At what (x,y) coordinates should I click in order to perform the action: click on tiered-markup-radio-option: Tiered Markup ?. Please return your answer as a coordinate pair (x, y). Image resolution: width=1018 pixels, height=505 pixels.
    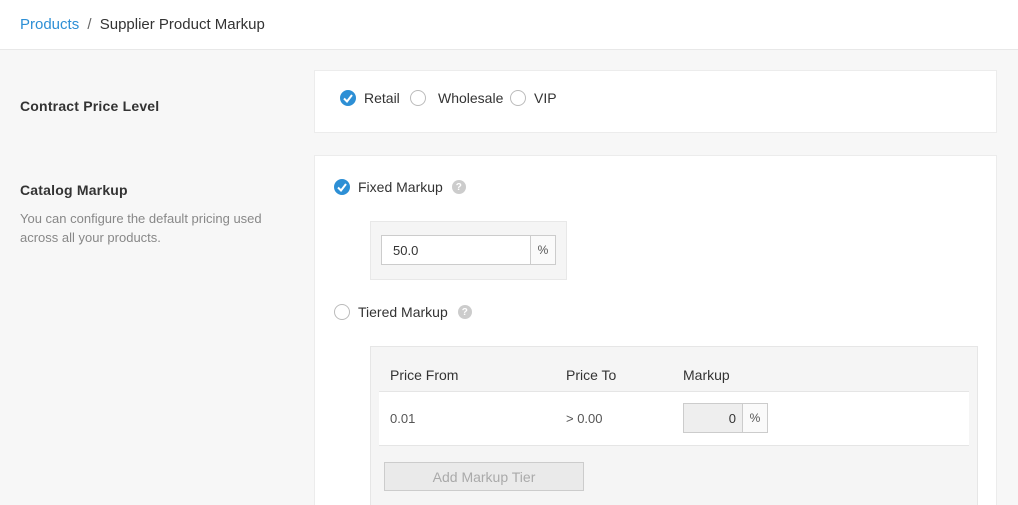
    Looking at the image, I should click on (403, 312).